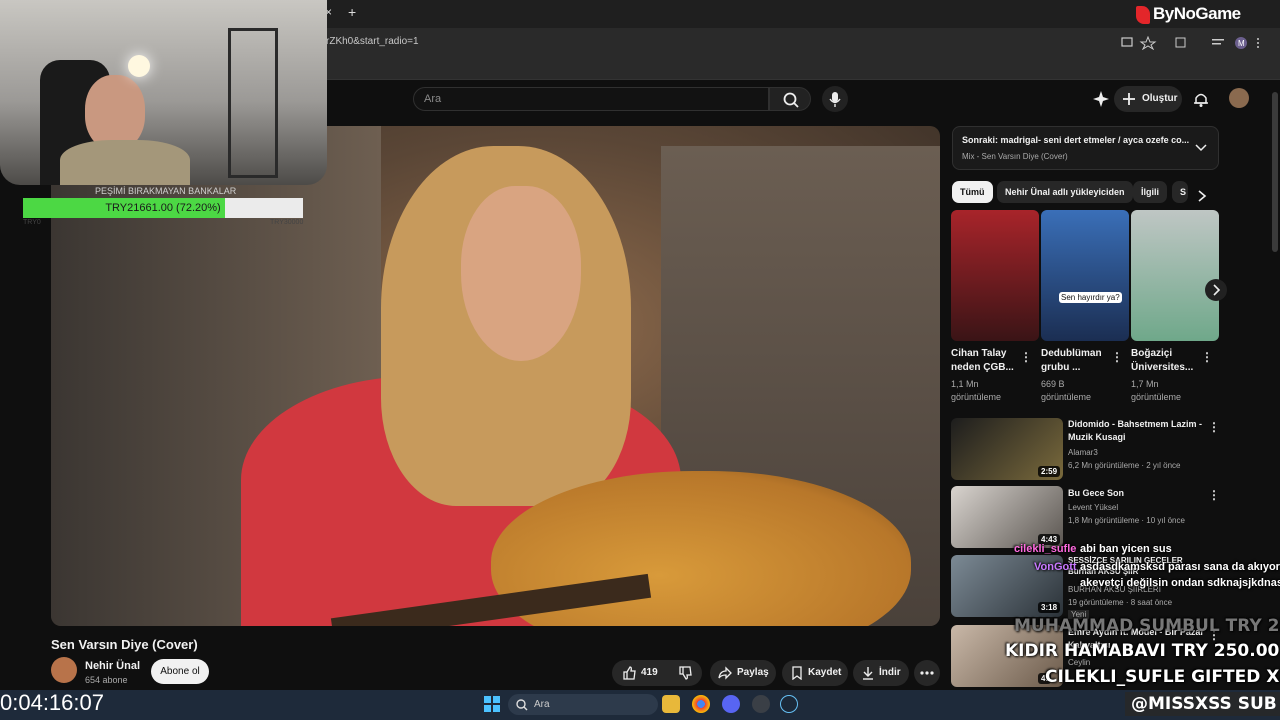  Describe the element at coordinates (32, 222) in the screenshot. I see `donation-goal-min: TRY0` at that location.